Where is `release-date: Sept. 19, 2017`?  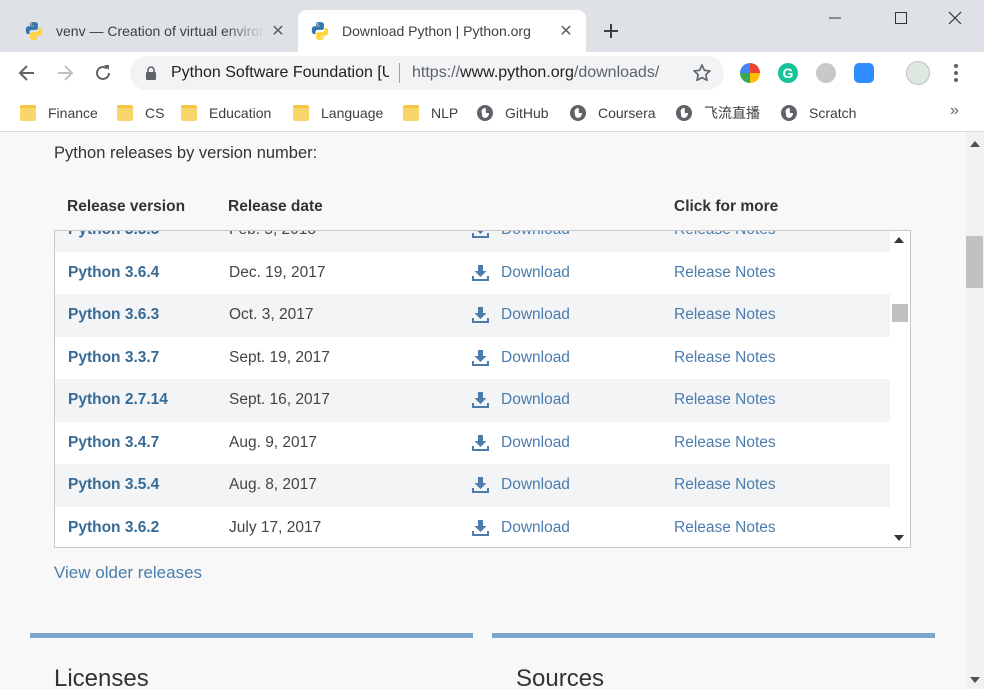
release-date: Sept. 19, 2017 is located at coordinates (279, 357).